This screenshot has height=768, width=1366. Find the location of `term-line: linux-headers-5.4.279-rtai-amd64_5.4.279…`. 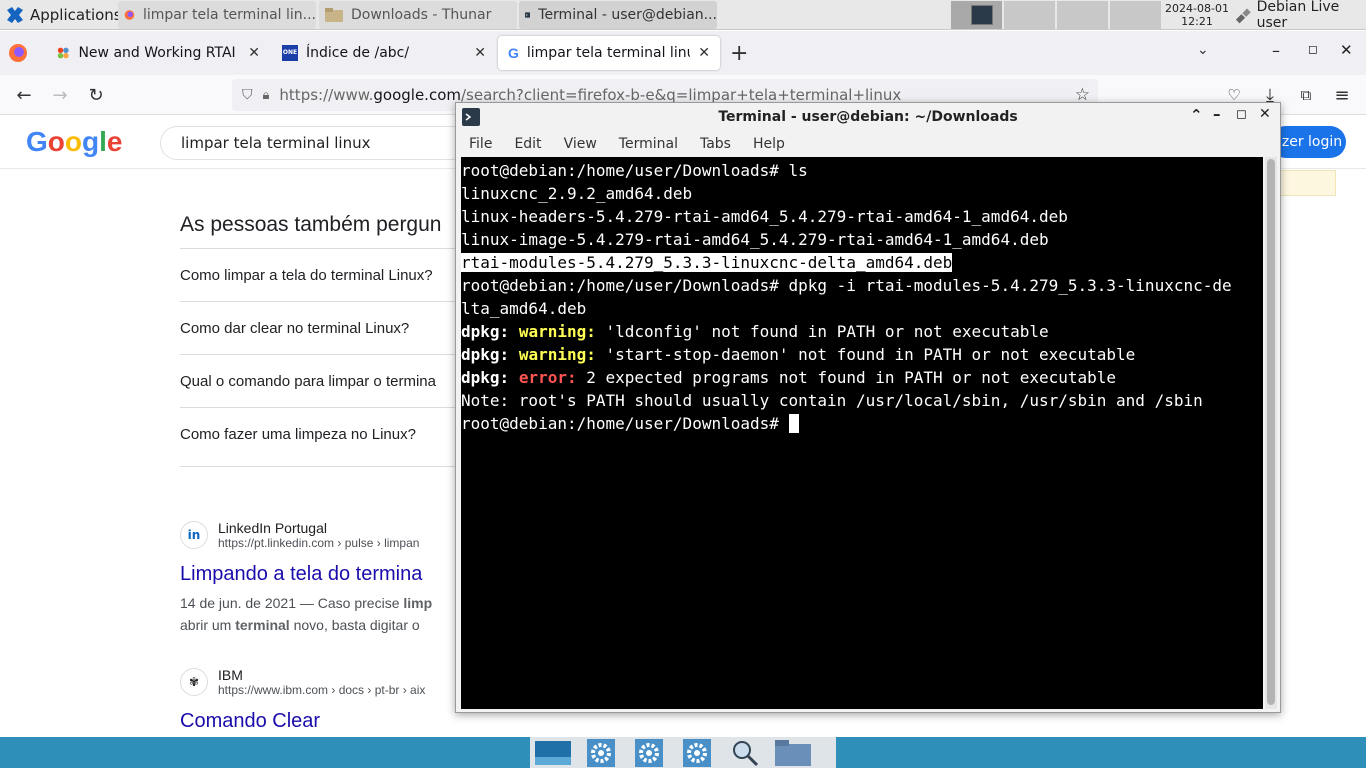

term-line: linux-headers-5.4.279-rtai-amd64_5.4.279… is located at coordinates (764, 216).